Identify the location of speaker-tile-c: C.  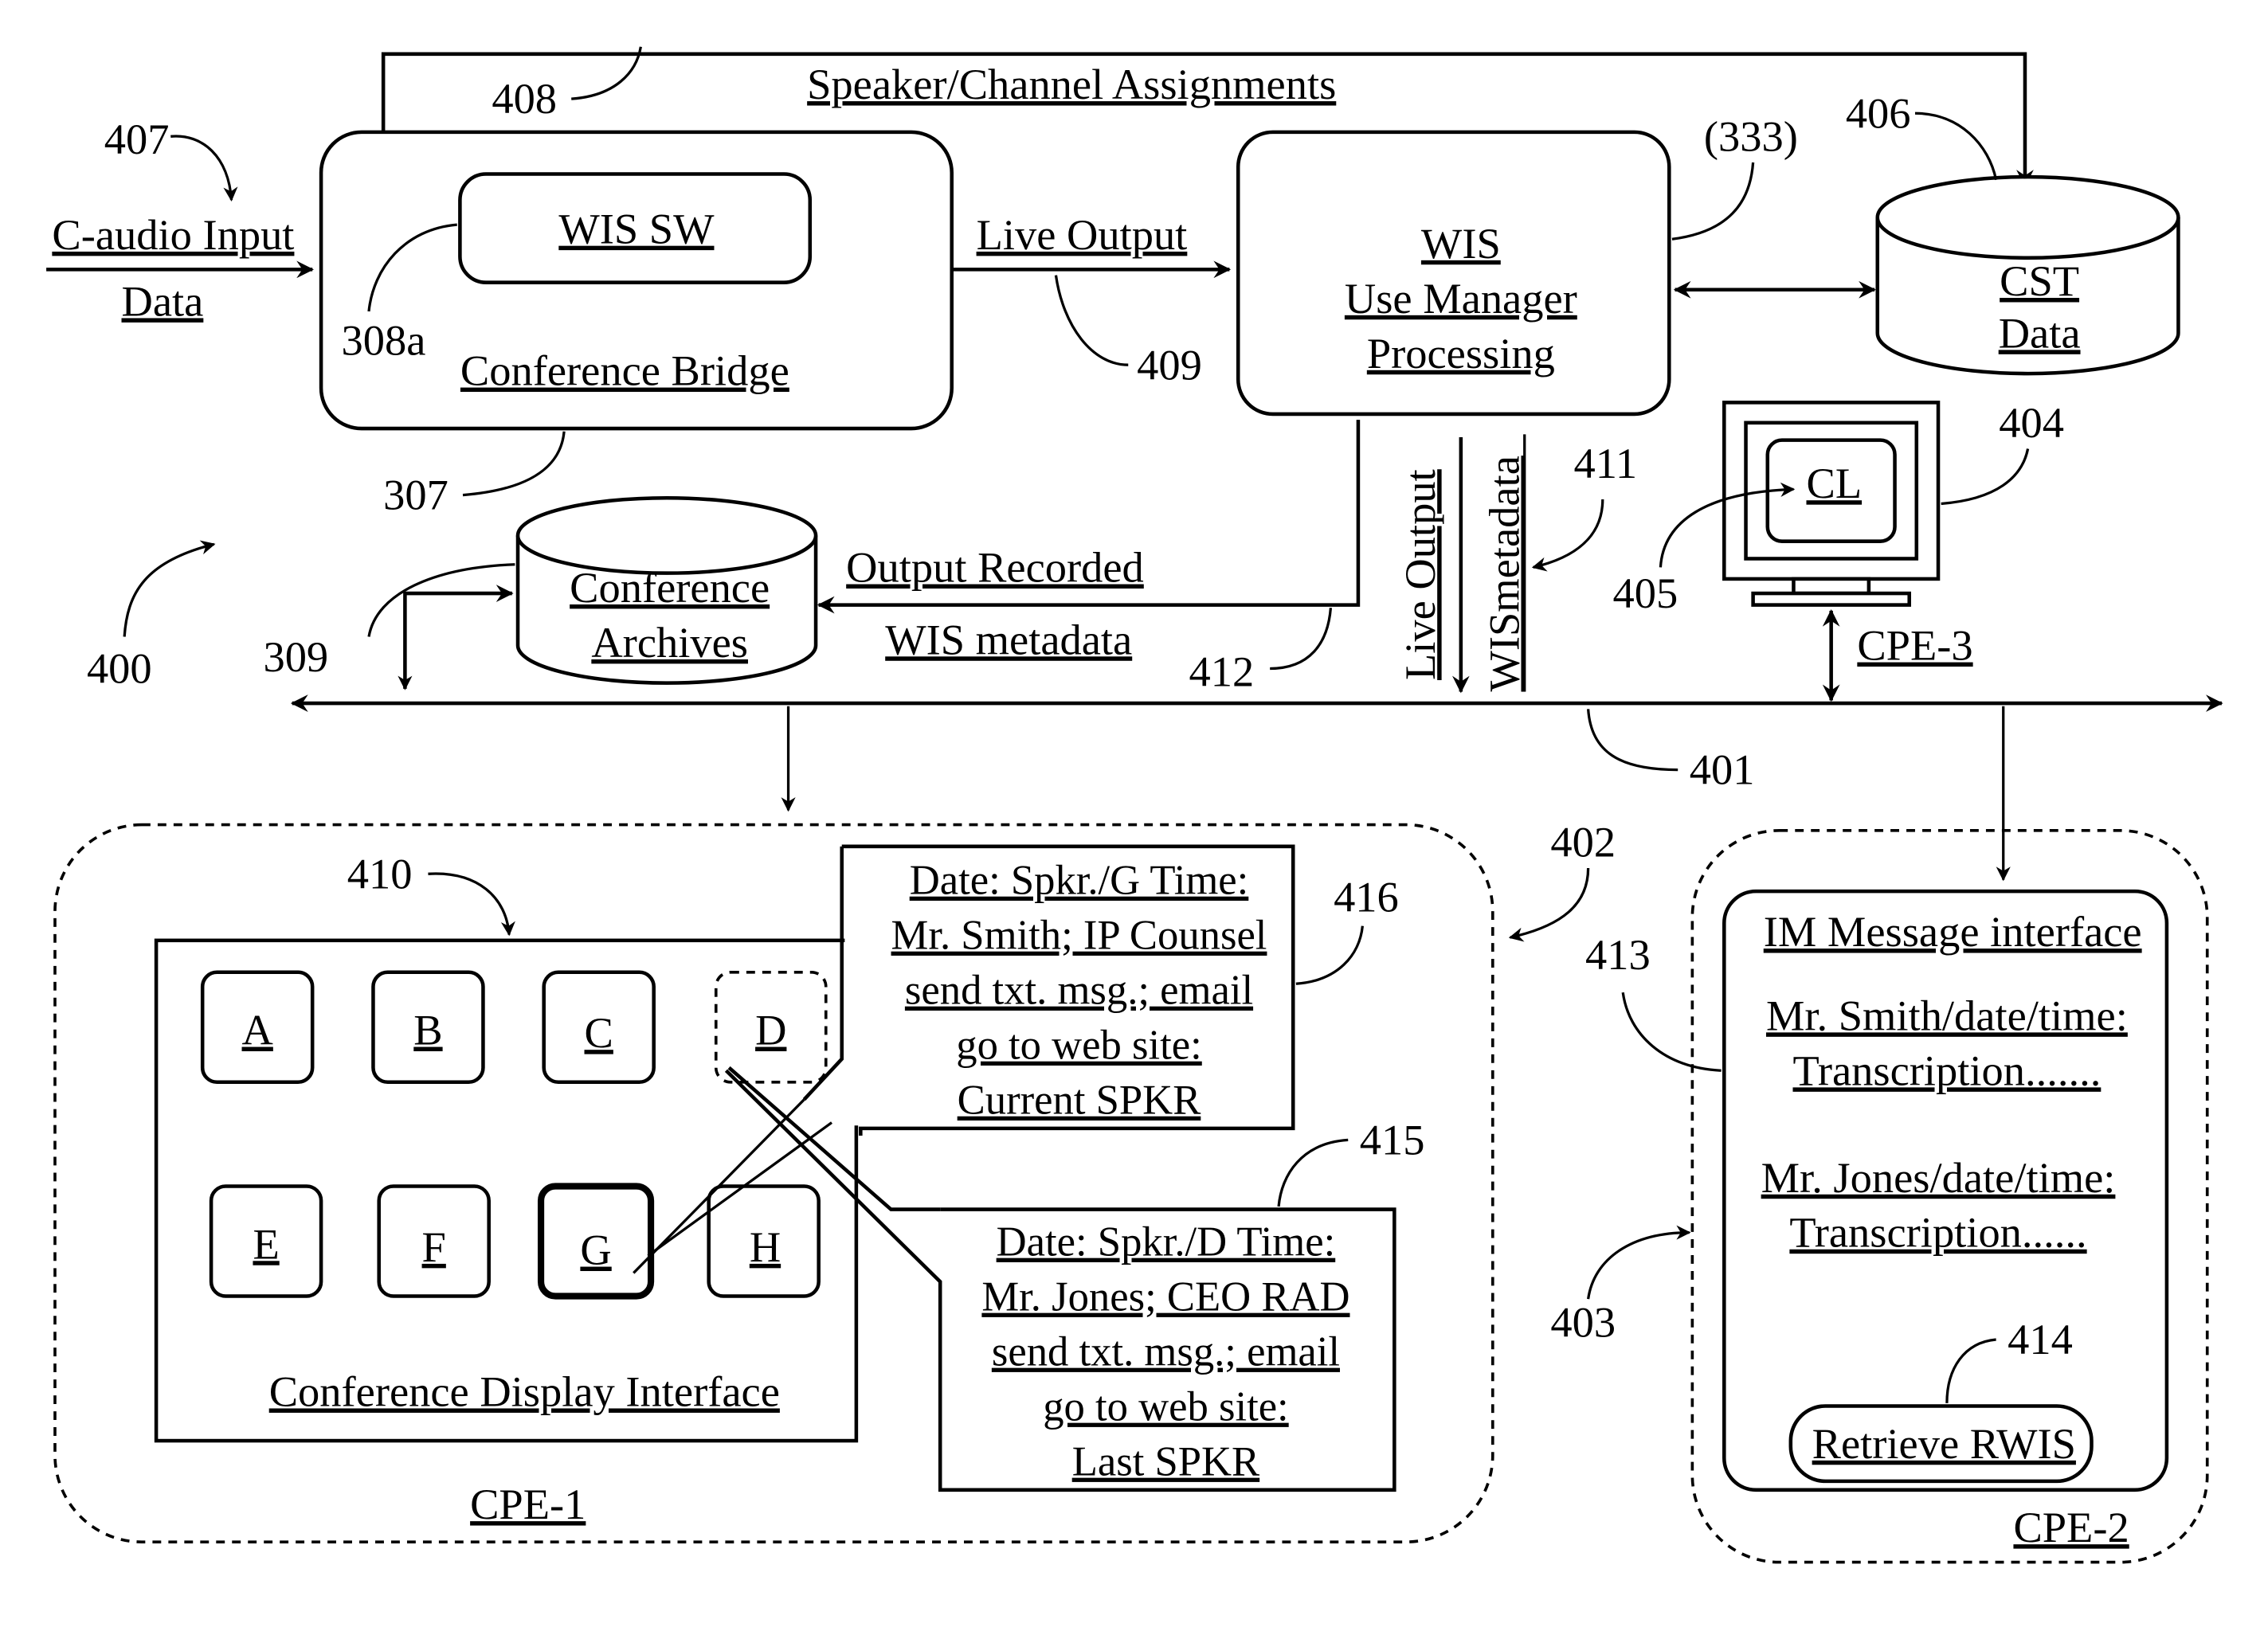
(599, 1027).